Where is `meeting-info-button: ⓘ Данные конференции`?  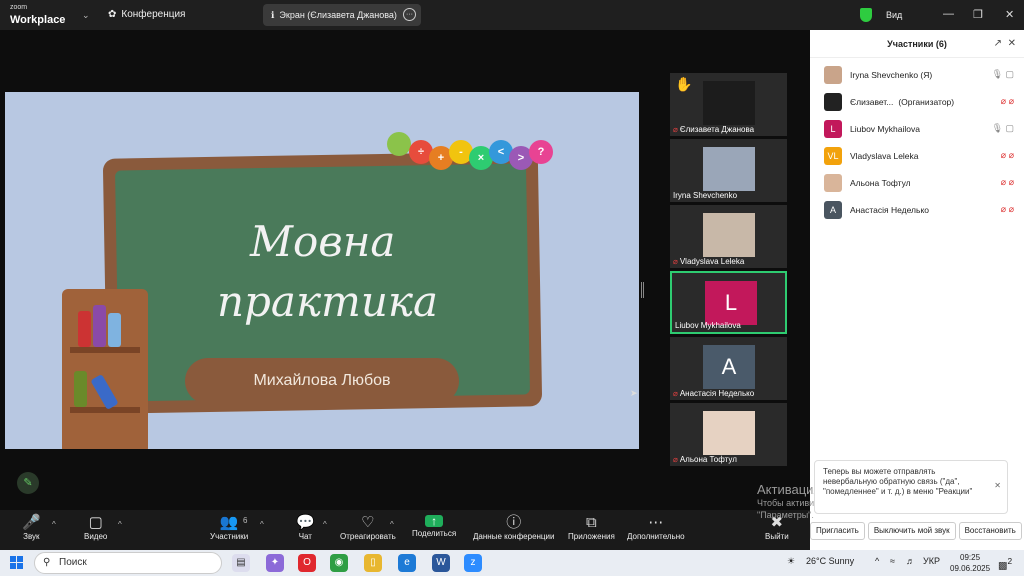 meeting-info-button: ⓘ Данные конференции is located at coordinates (513, 528).